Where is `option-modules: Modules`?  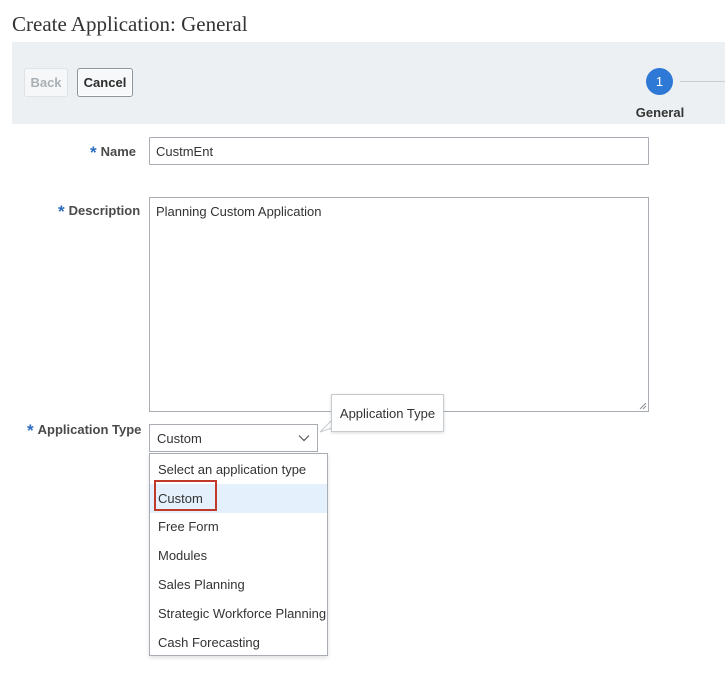
option-modules: Modules is located at coordinates (238, 555).